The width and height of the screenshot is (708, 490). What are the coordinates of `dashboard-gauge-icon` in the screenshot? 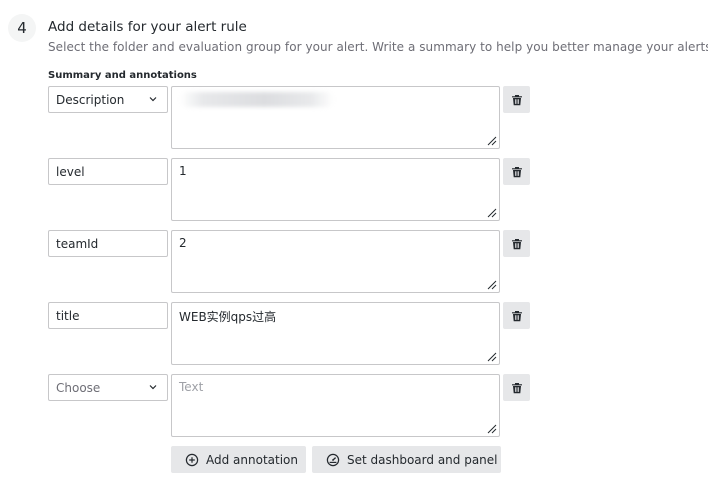 It's located at (333, 460).